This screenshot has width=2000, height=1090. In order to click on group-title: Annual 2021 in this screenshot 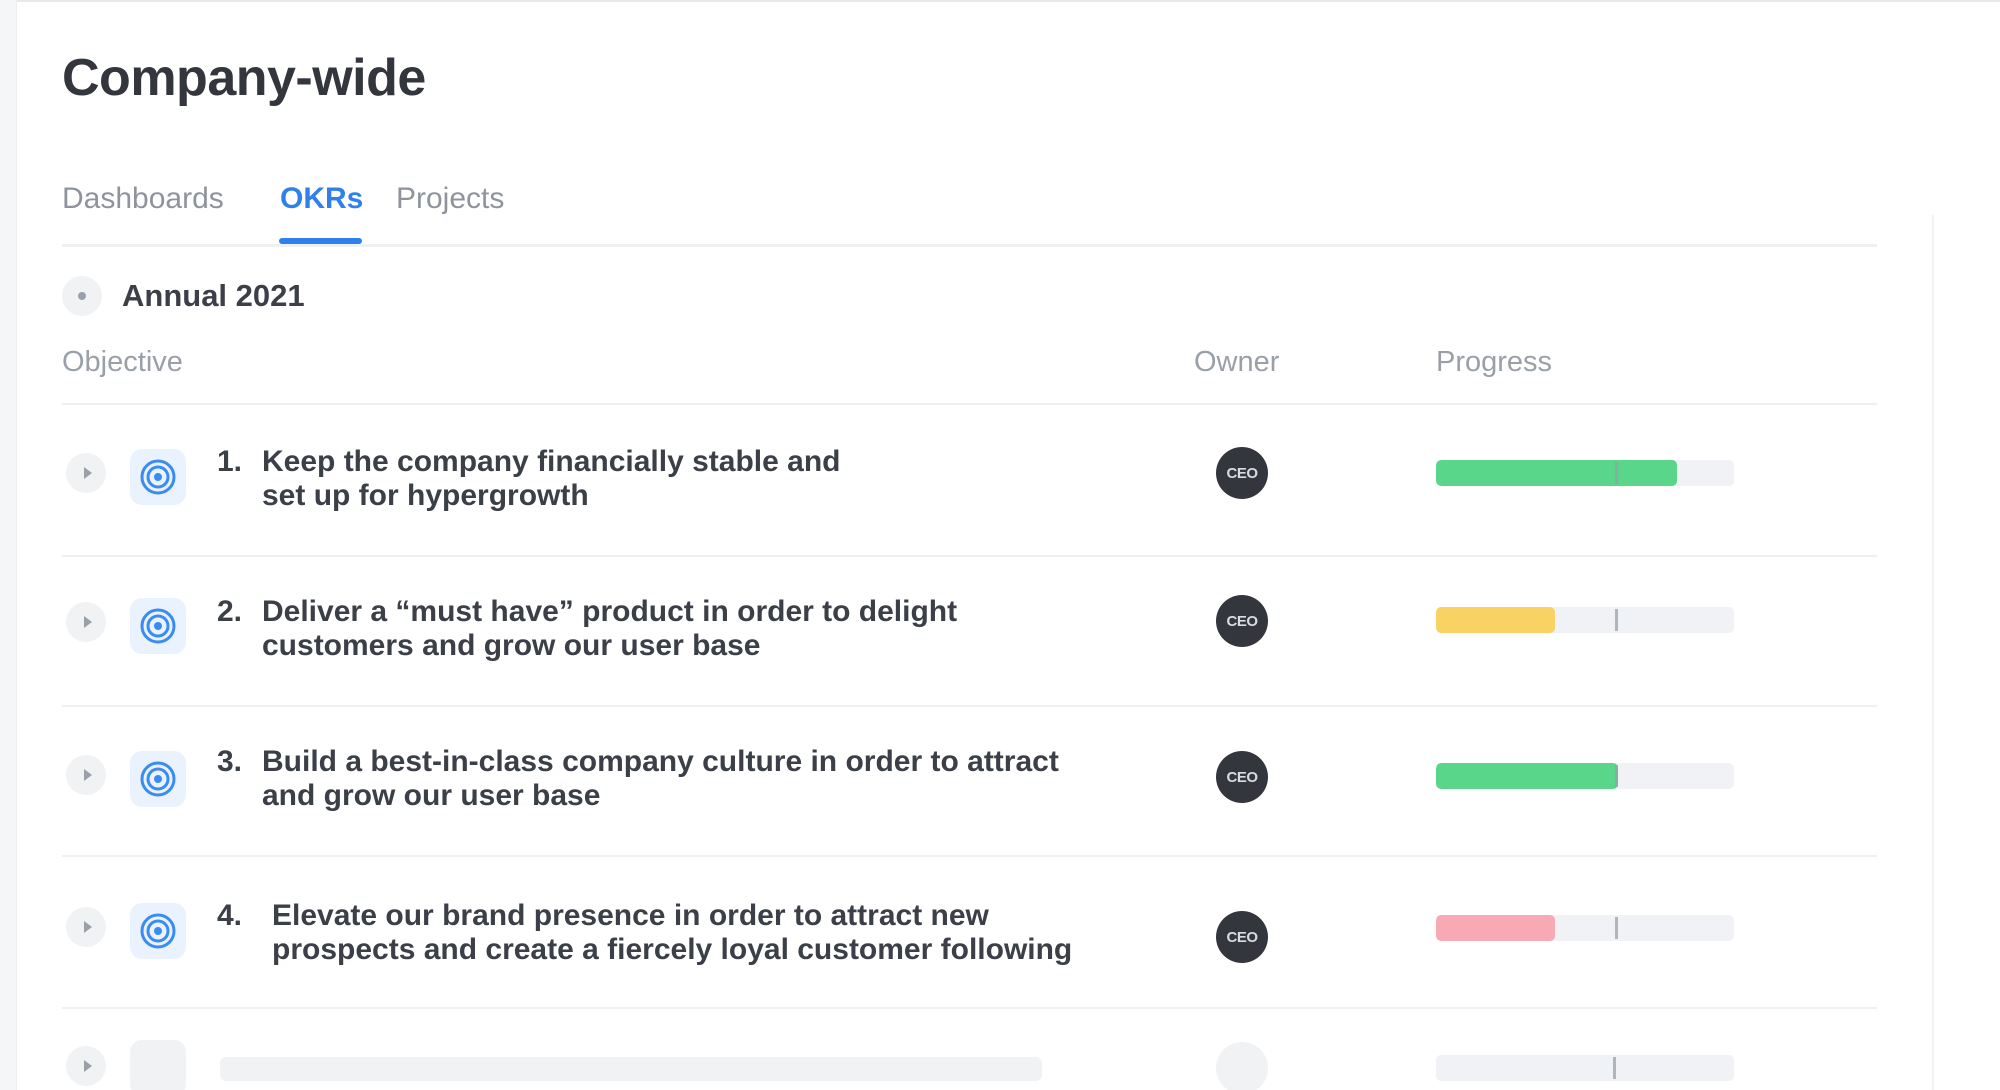, I will do `click(213, 295)`.